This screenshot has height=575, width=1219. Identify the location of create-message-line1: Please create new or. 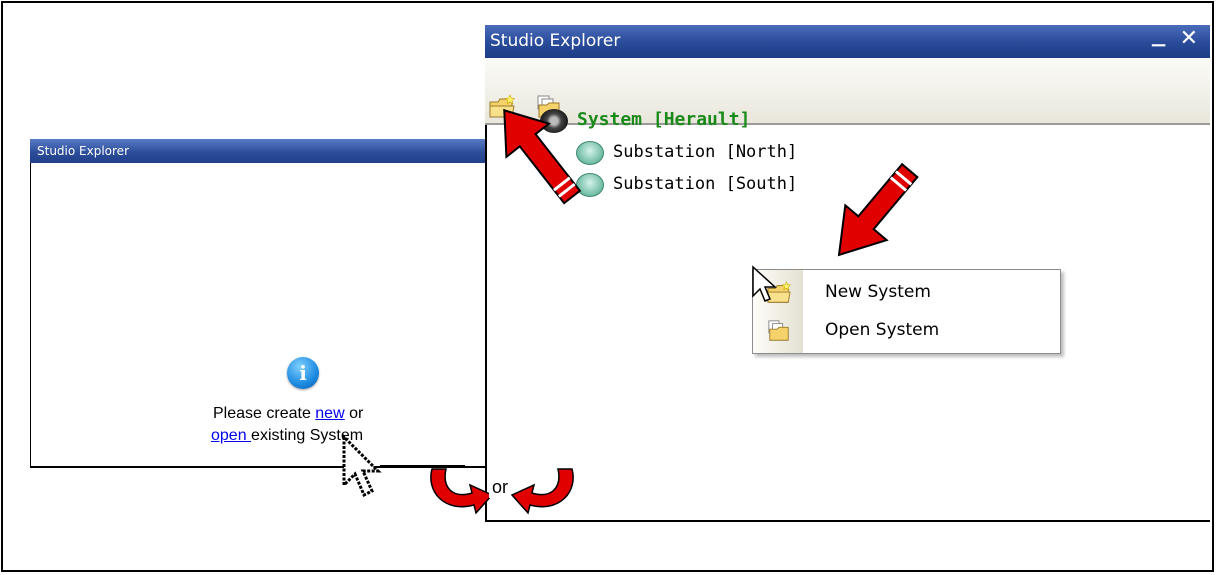
(288, 414).